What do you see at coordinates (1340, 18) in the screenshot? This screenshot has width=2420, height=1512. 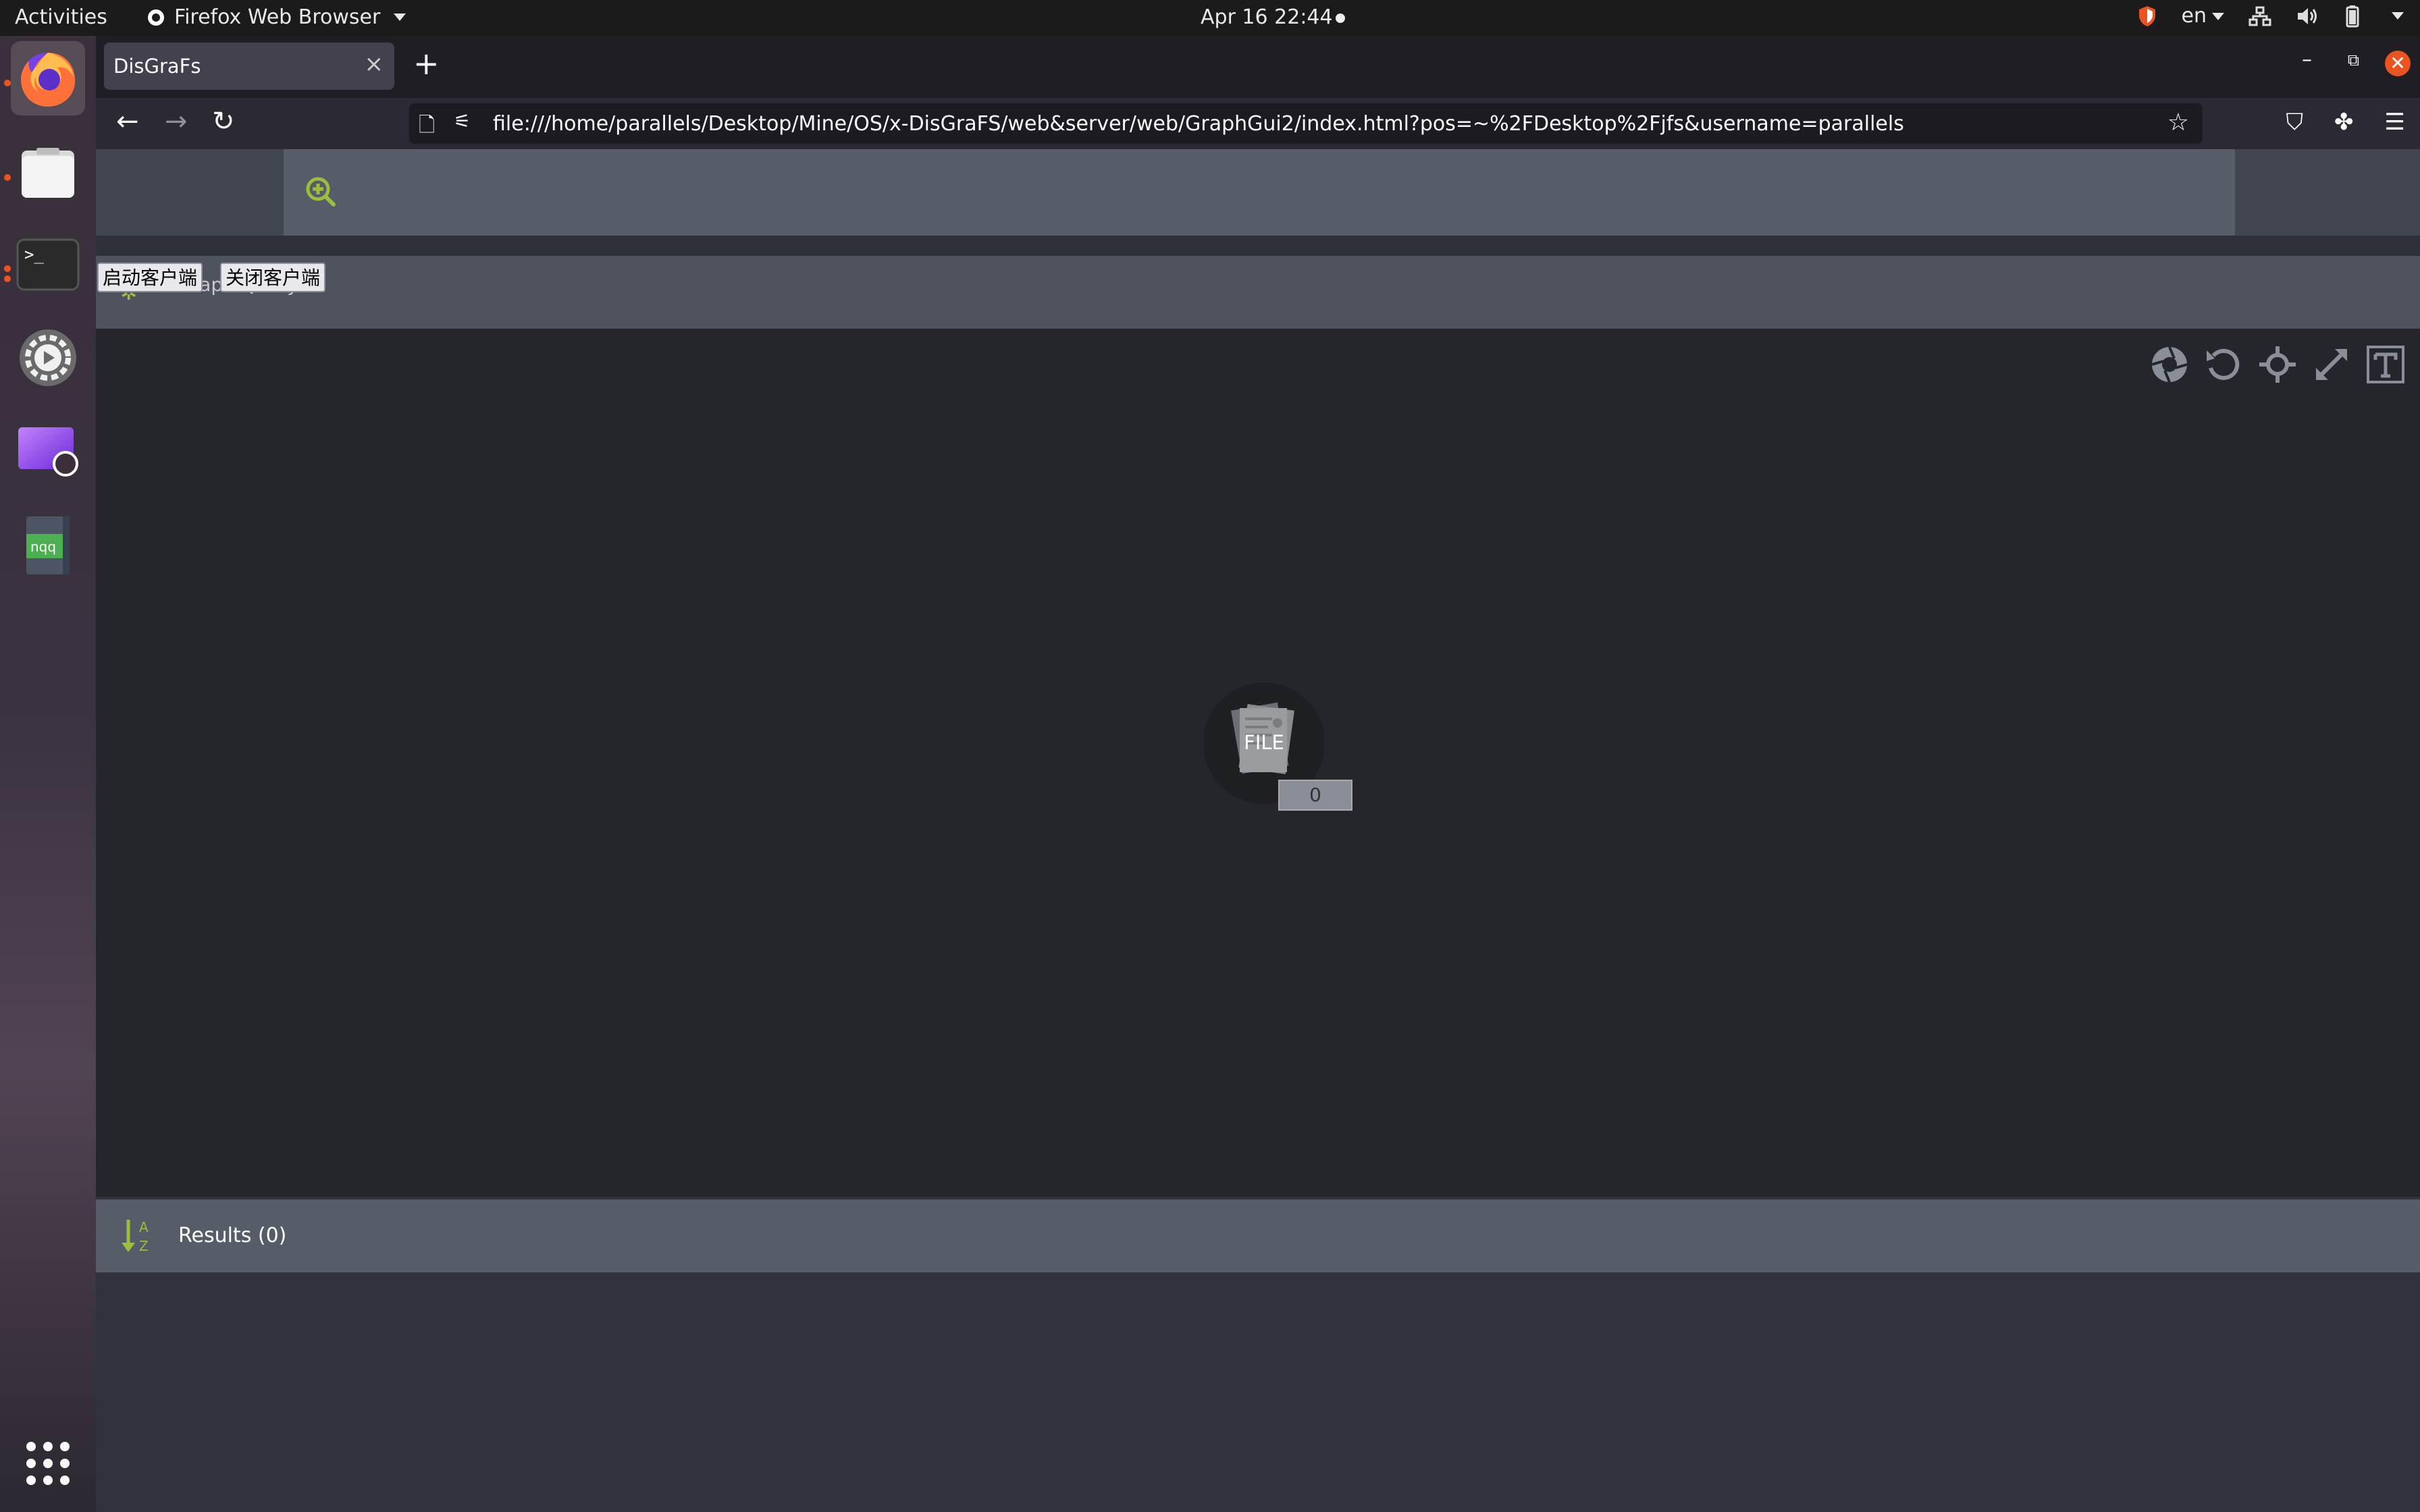 I see `notification-dot` at bounding box center [1340, 18].